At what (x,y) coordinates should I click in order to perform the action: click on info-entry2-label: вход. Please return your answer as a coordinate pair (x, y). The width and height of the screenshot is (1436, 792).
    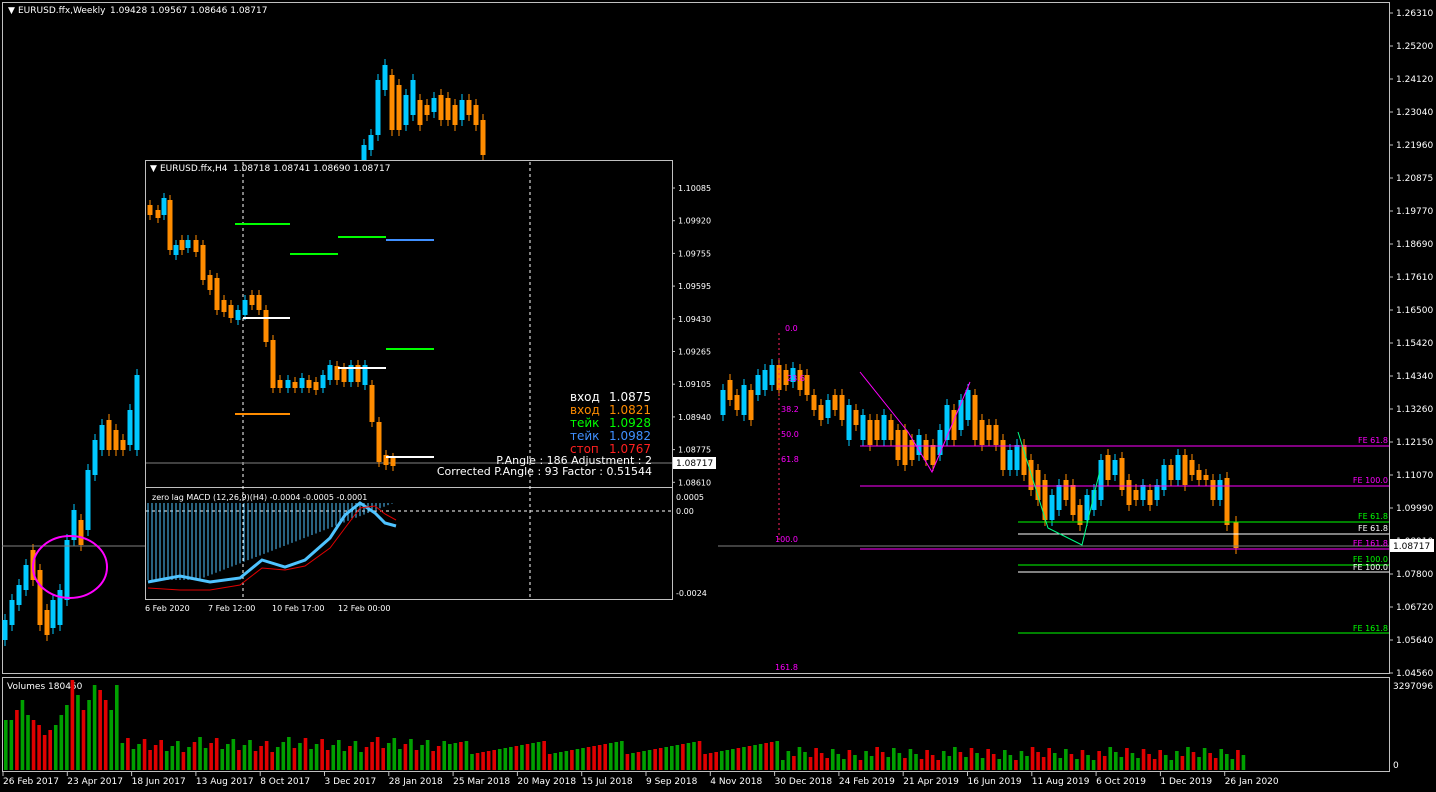
    Looking at the image, I should click on (585, 410).